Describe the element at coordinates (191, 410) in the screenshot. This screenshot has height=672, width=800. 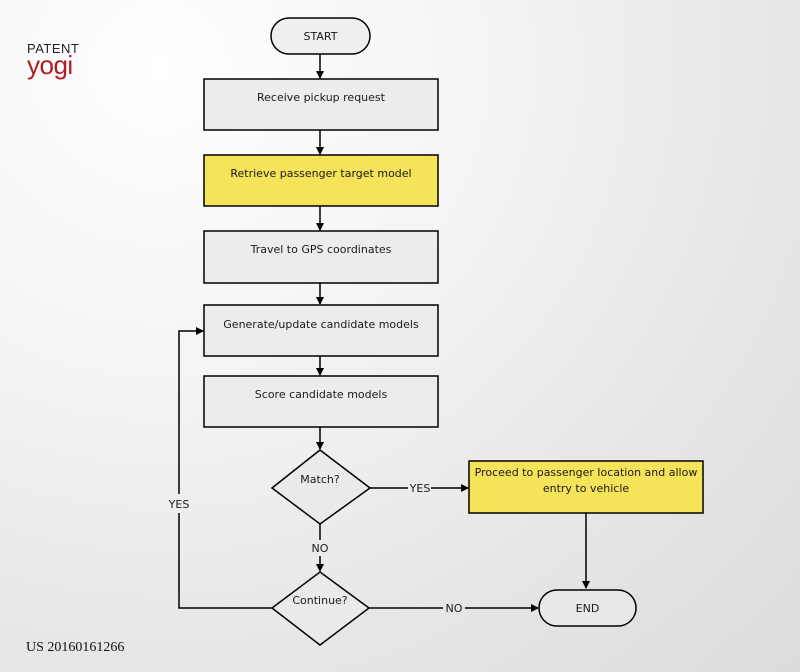
I see `edge-continue-yes-b` at that location.